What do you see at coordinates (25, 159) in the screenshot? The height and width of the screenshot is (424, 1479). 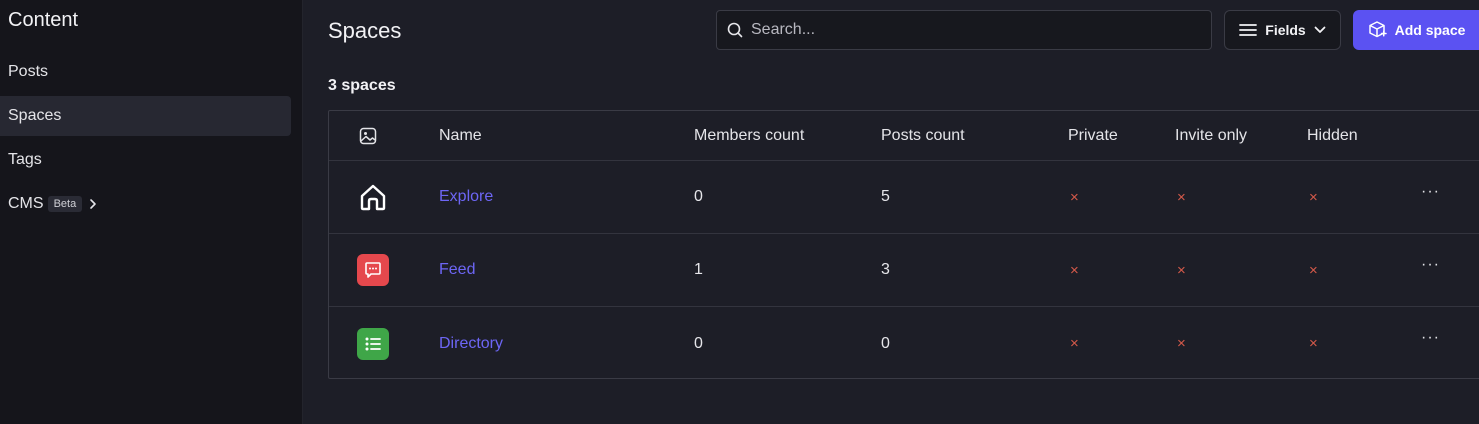 I see `sidebar-item-label: Tags` at bounding box center [25, 159].